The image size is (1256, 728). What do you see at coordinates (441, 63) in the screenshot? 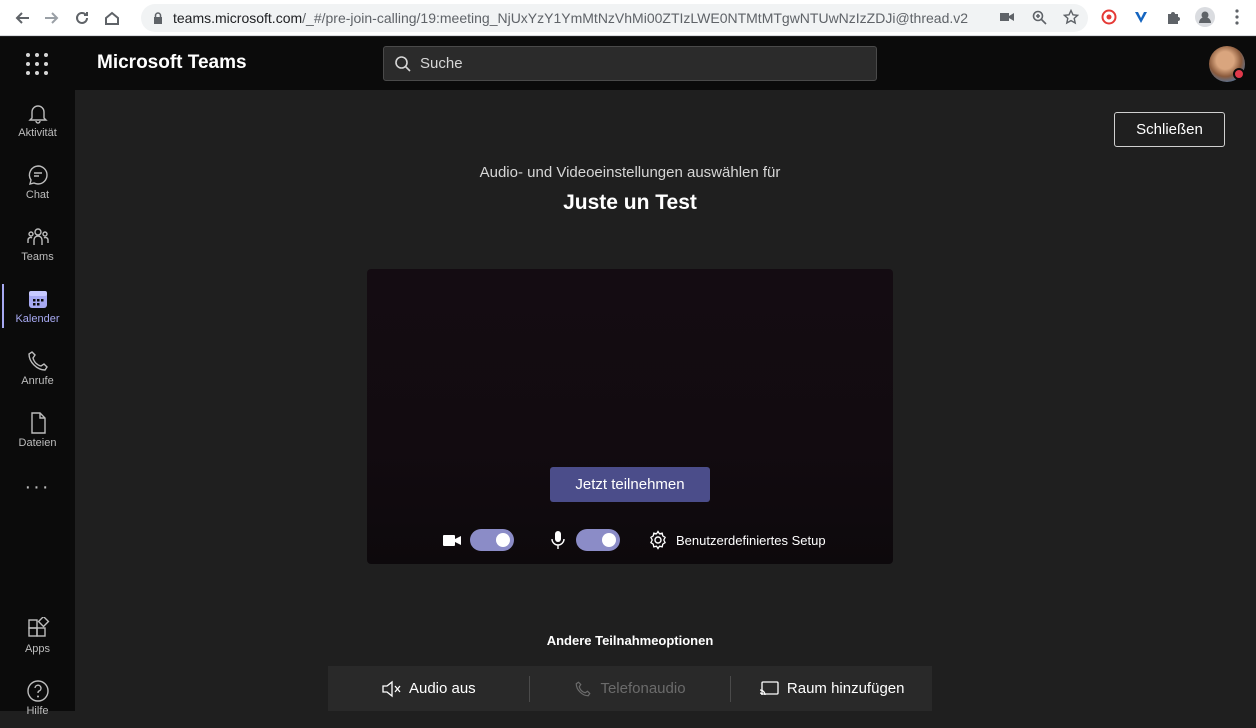
I see `search-placeholder: Suche` at bounding box center [441, 63].